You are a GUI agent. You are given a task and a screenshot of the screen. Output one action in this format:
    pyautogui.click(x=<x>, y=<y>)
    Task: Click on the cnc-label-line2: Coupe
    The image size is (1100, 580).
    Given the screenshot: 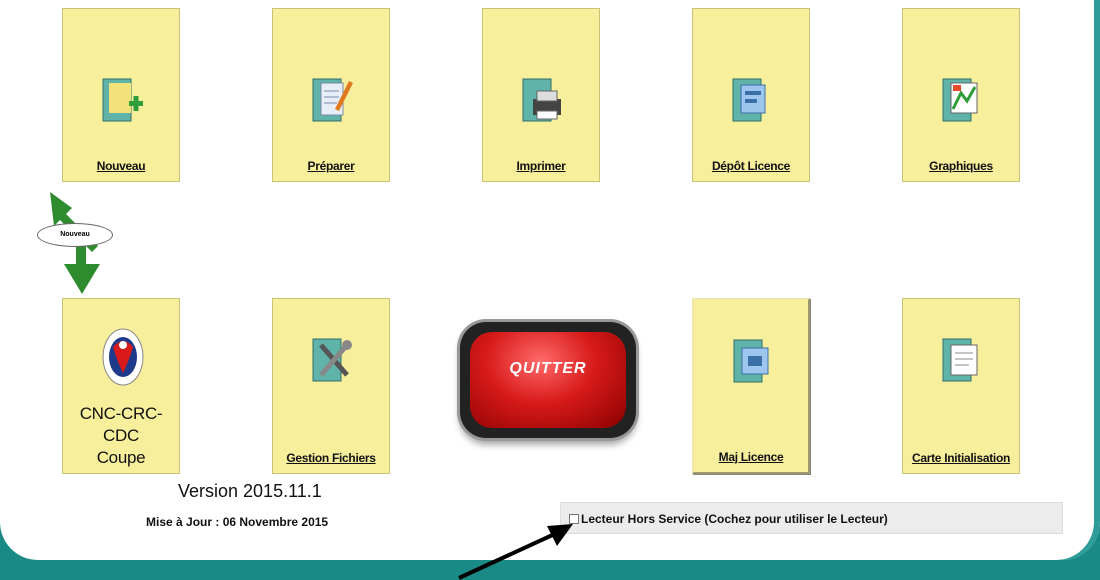 What is the action you would take?
    pyautogui.click(x=121, y=457)
    